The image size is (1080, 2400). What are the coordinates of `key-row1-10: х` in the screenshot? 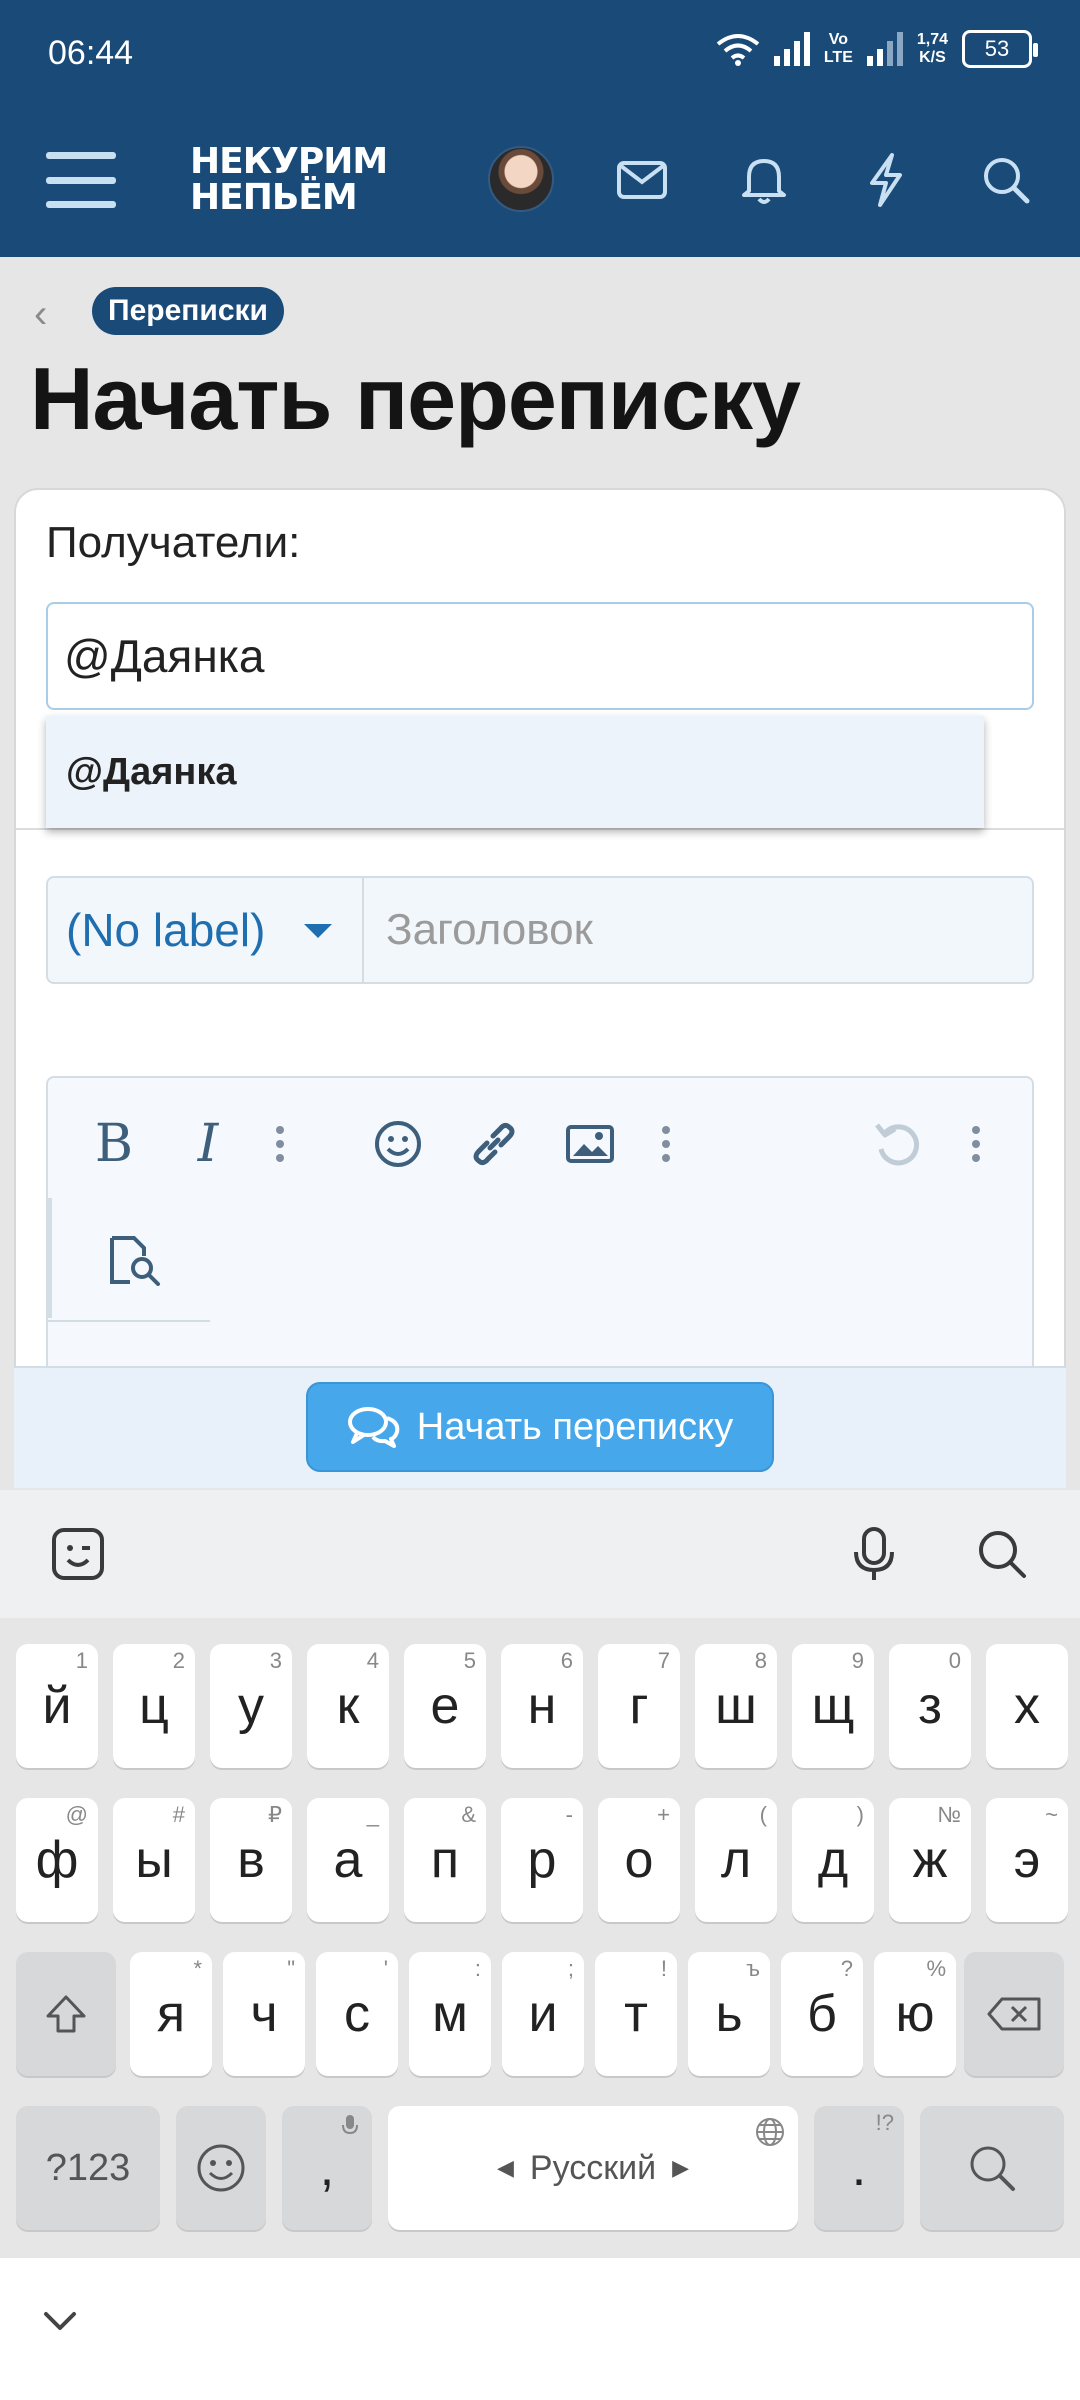 It's located at (1027, 1706).